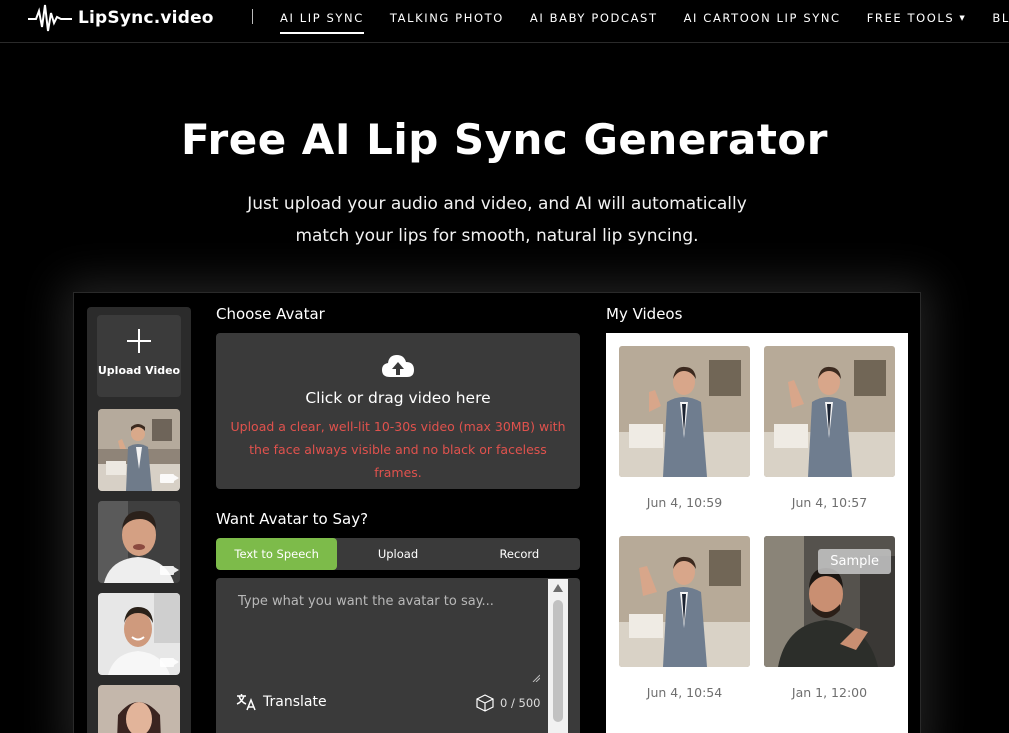 Image resolution: width=1009 pixels, height=733 pixels. What do you see at coordinates (684, 502) in the screenshot?
I see `video-date: Jun 4, 10:59` at bounding box center [684, 502].